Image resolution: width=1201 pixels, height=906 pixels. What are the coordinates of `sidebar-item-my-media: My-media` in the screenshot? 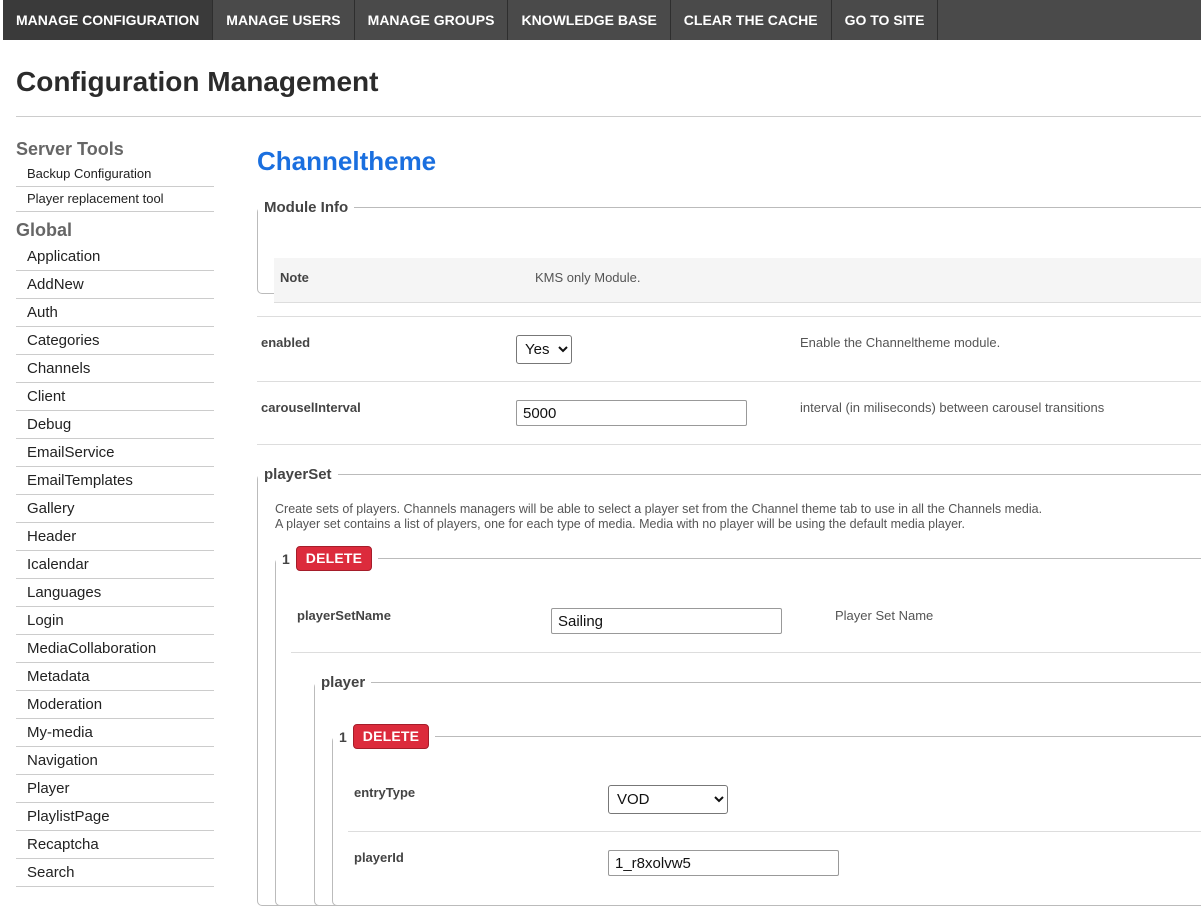 It's located at (115, 733).